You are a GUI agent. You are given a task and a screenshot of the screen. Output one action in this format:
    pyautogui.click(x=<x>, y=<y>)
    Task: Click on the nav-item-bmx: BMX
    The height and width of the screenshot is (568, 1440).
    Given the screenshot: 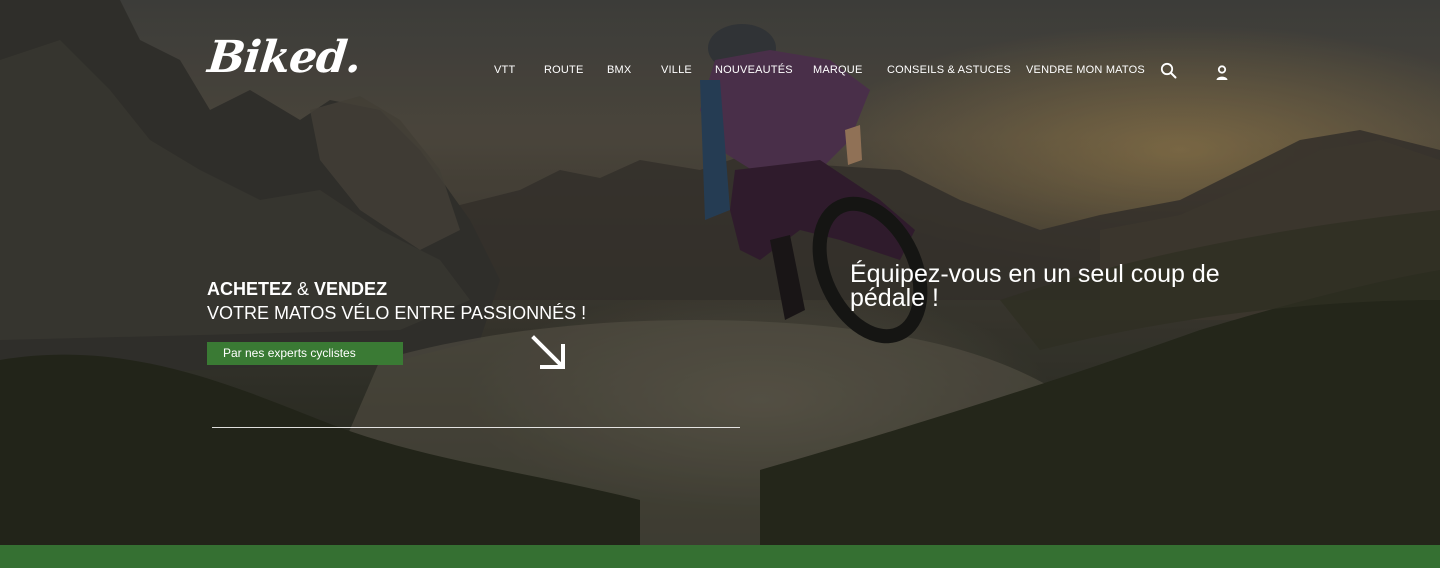 What is the action you would take?
    pyautogui.click(x=619, y=70)
    